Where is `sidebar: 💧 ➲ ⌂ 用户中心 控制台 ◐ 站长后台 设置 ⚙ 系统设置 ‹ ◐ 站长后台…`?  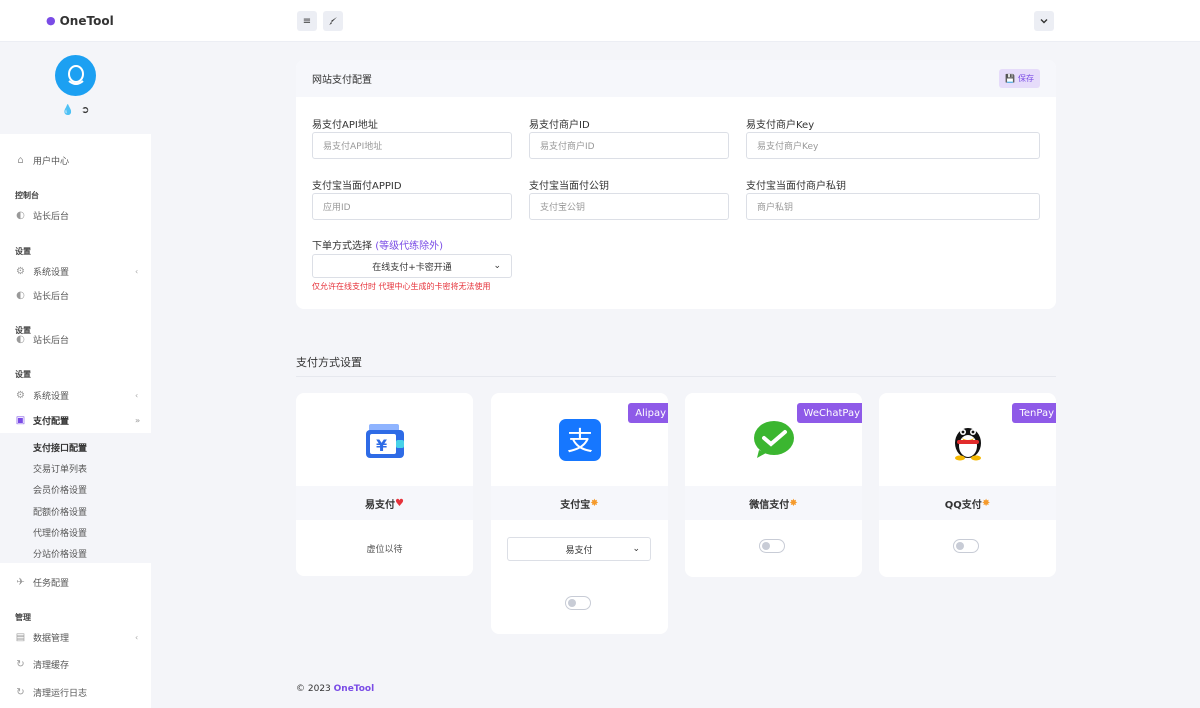
sidebar: 💧 ➲ ⌂ 用户中心 控制台 ◐ 站长后台 设置 ⚙ 系统设置 ‹ ◐ 站长后台… is located at coordinates (75, 375).